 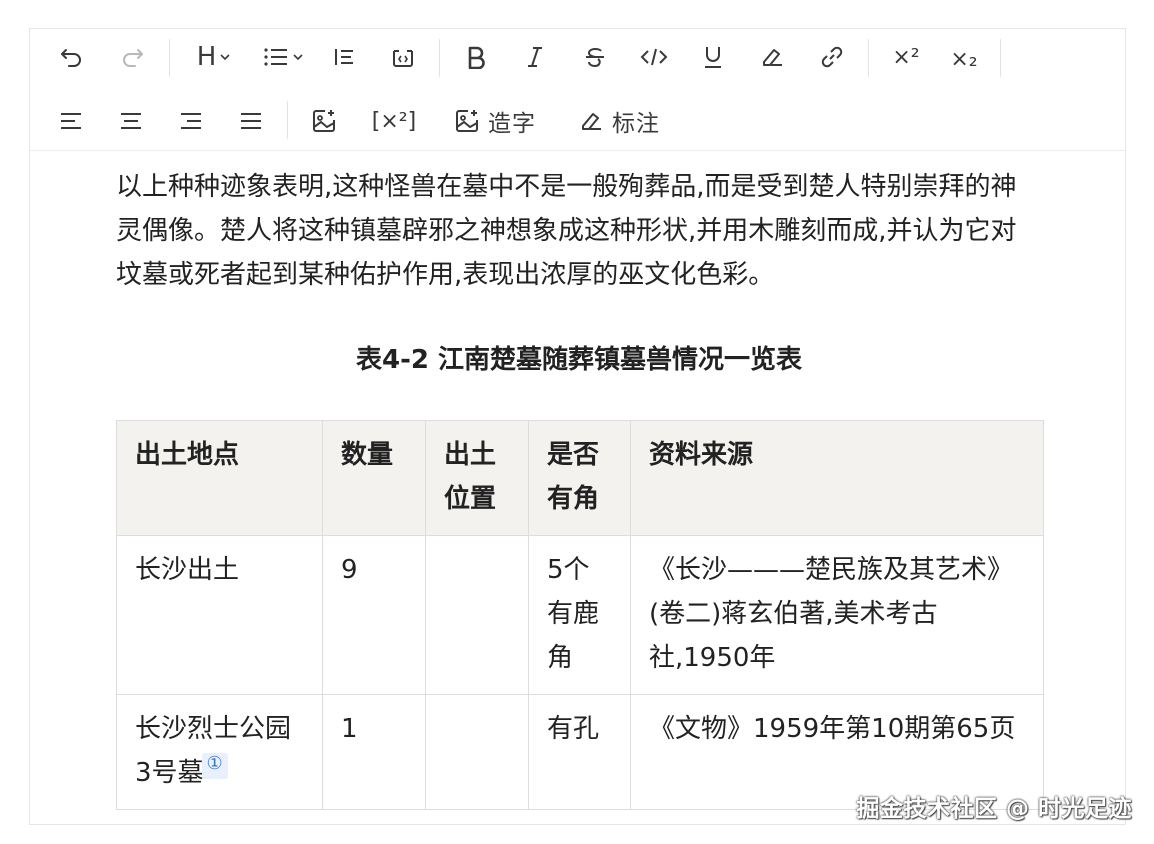 I want to click on annotate-button: 标注, so click(x=619, y=121).